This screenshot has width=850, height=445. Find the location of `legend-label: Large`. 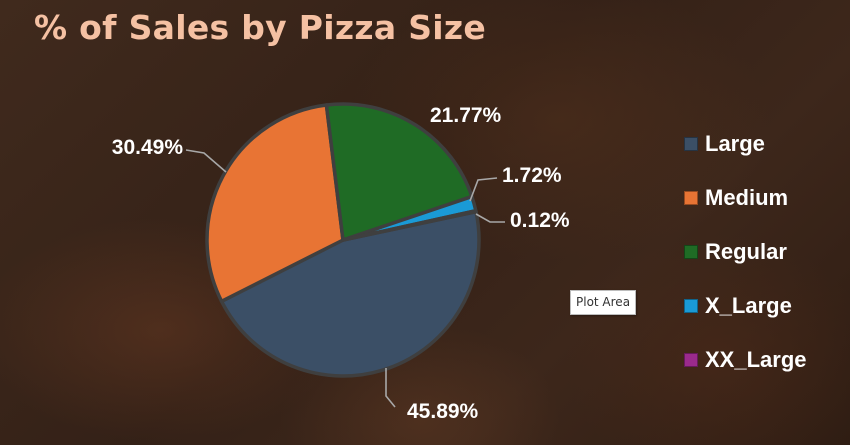

legend-label: Large is located at coordinates (735, 143).